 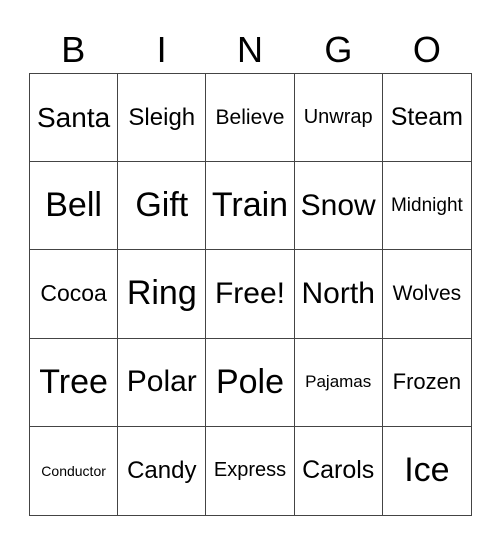 I want to click on bingo-header: B I N G O, so click(x=250, y=50).